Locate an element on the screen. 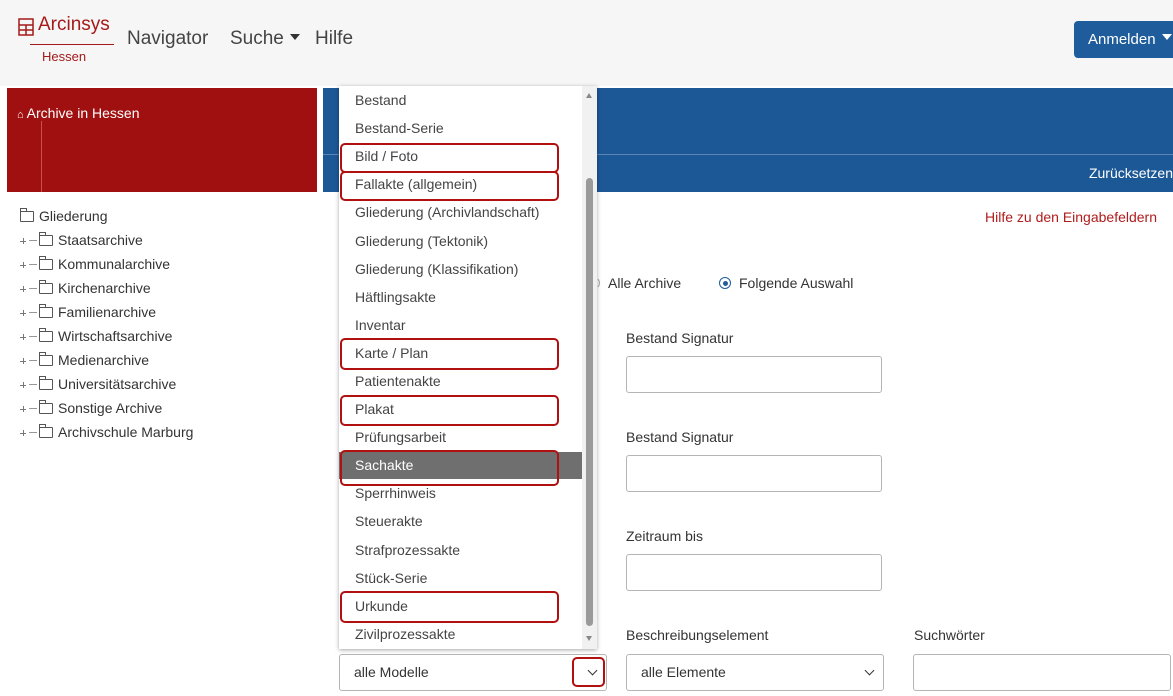 This screenshot has height=696, width=1173. login-label: Anmelden is located at coordinates (1122, 39).